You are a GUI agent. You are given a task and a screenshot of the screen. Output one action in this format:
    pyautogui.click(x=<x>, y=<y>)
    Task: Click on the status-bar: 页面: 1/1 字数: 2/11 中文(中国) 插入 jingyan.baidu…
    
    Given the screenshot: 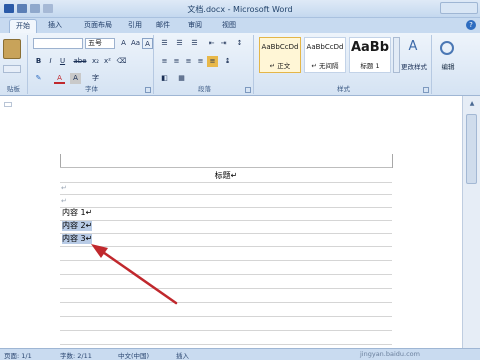 What is the action you would take?
    pyautogui.click(x=240, y=354)
    